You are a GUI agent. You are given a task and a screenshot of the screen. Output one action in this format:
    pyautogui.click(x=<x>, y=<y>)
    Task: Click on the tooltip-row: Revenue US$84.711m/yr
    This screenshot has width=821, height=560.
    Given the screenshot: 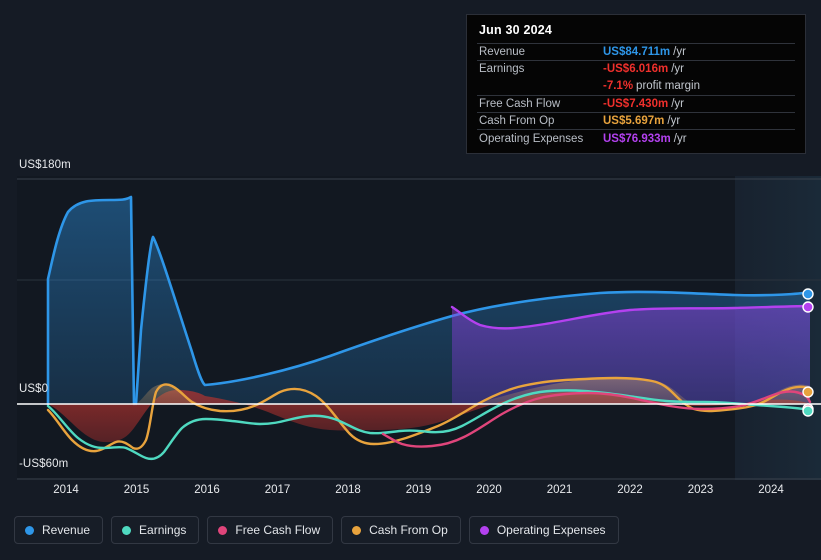 What is the action you would take?
    pyautogui.click(x=636, y=51)
    